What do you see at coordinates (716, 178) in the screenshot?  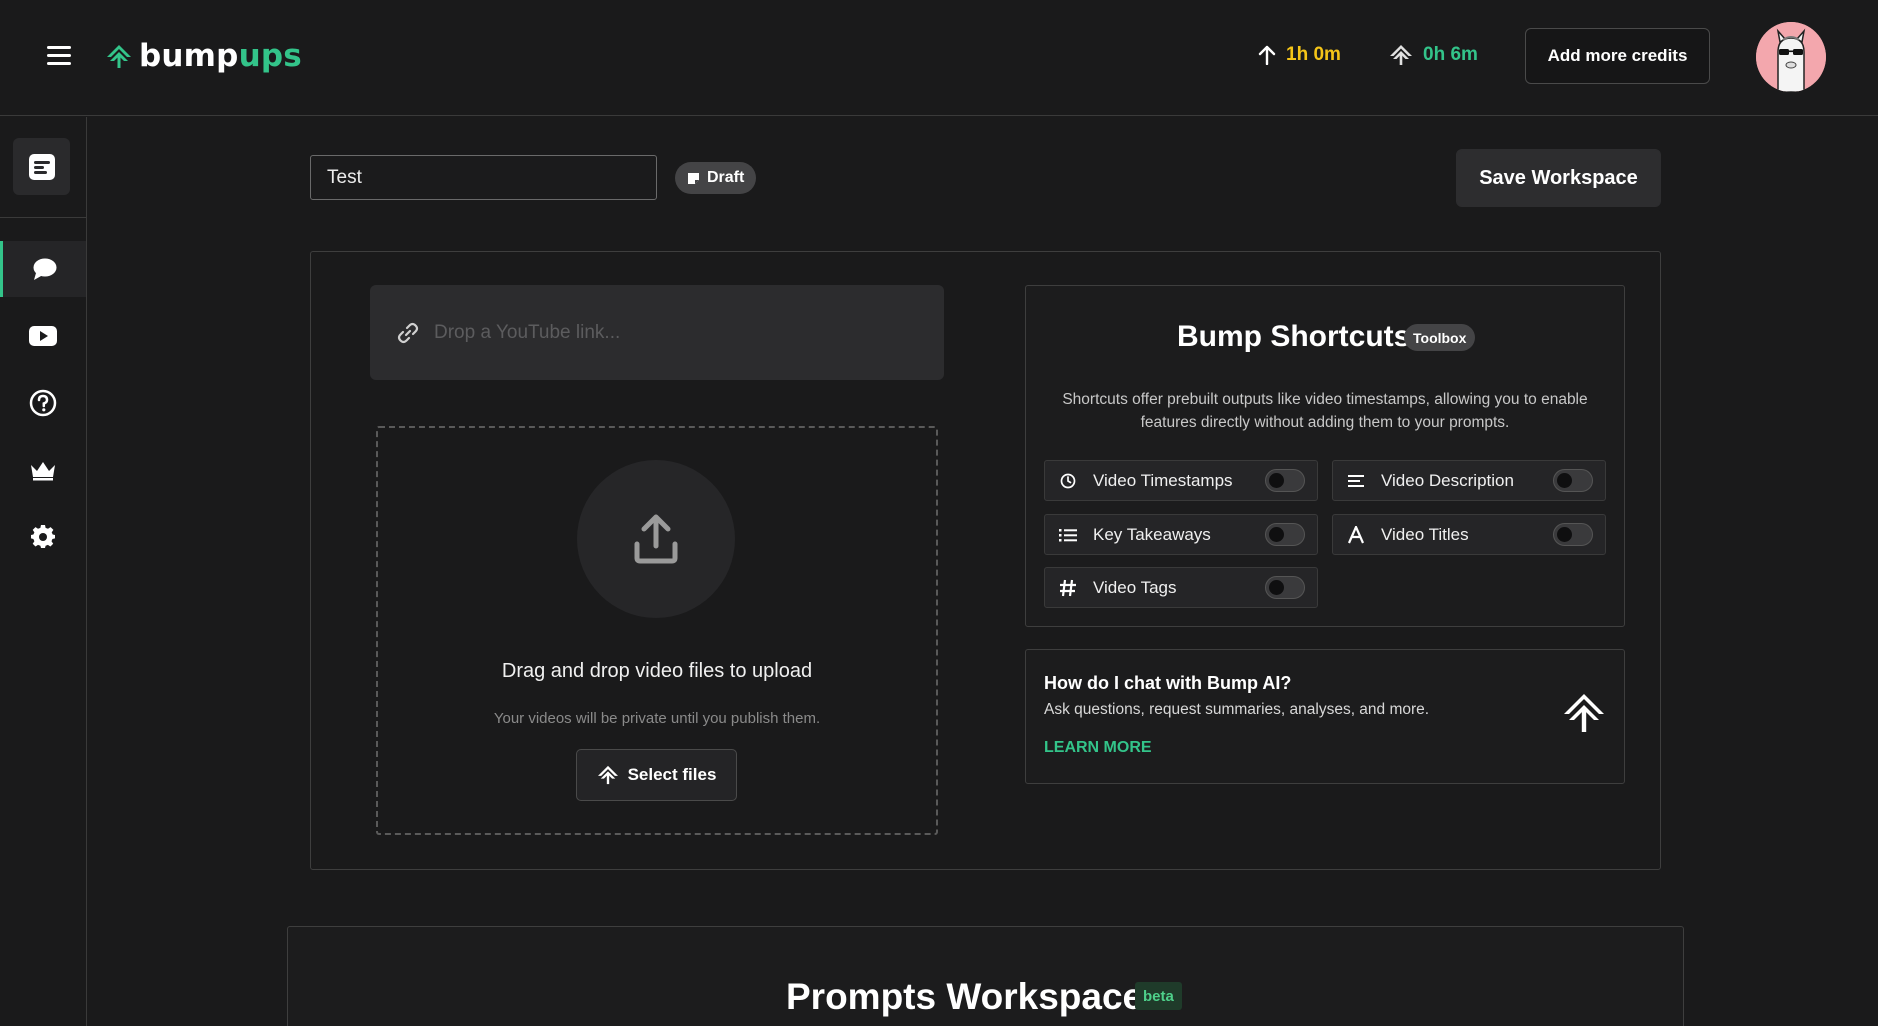 I see `status-badge: Draft` at bounding box center [716, 178].